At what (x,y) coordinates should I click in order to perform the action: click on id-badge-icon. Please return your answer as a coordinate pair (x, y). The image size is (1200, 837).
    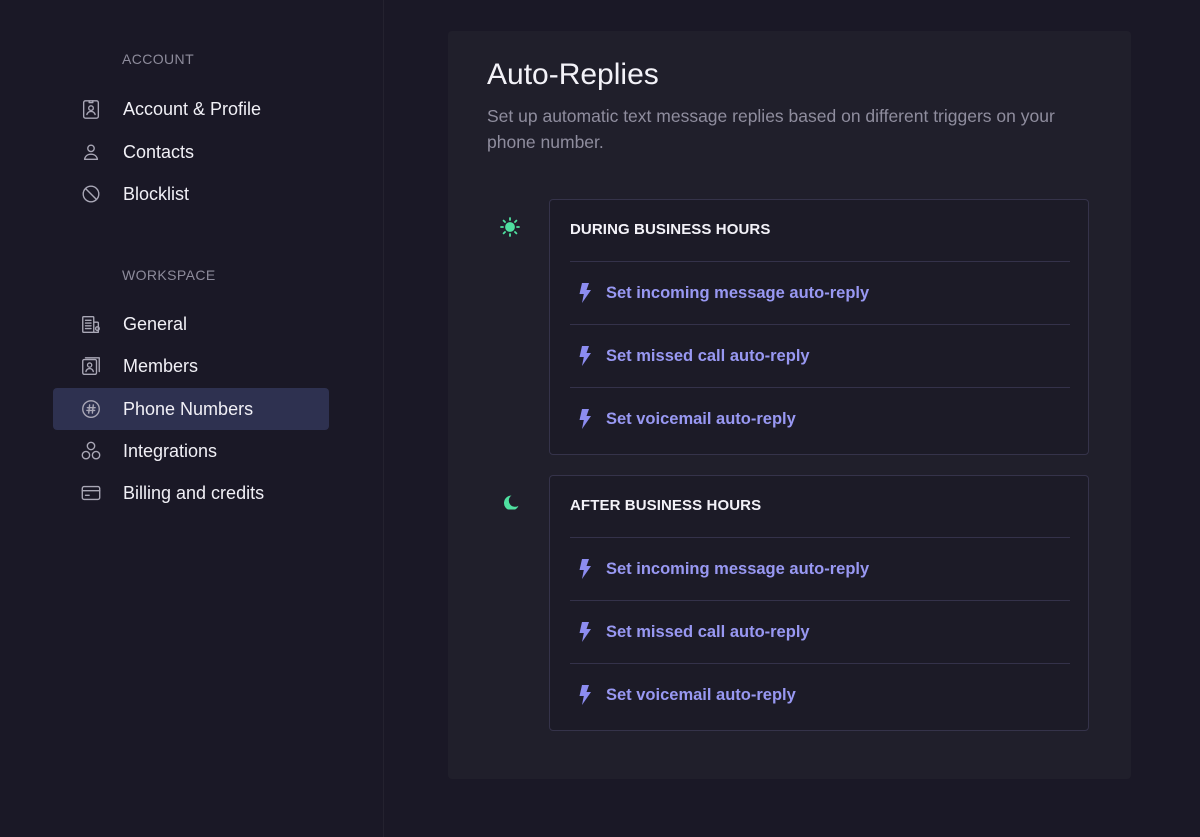
    Looking at the image, I should click on (91, 109).